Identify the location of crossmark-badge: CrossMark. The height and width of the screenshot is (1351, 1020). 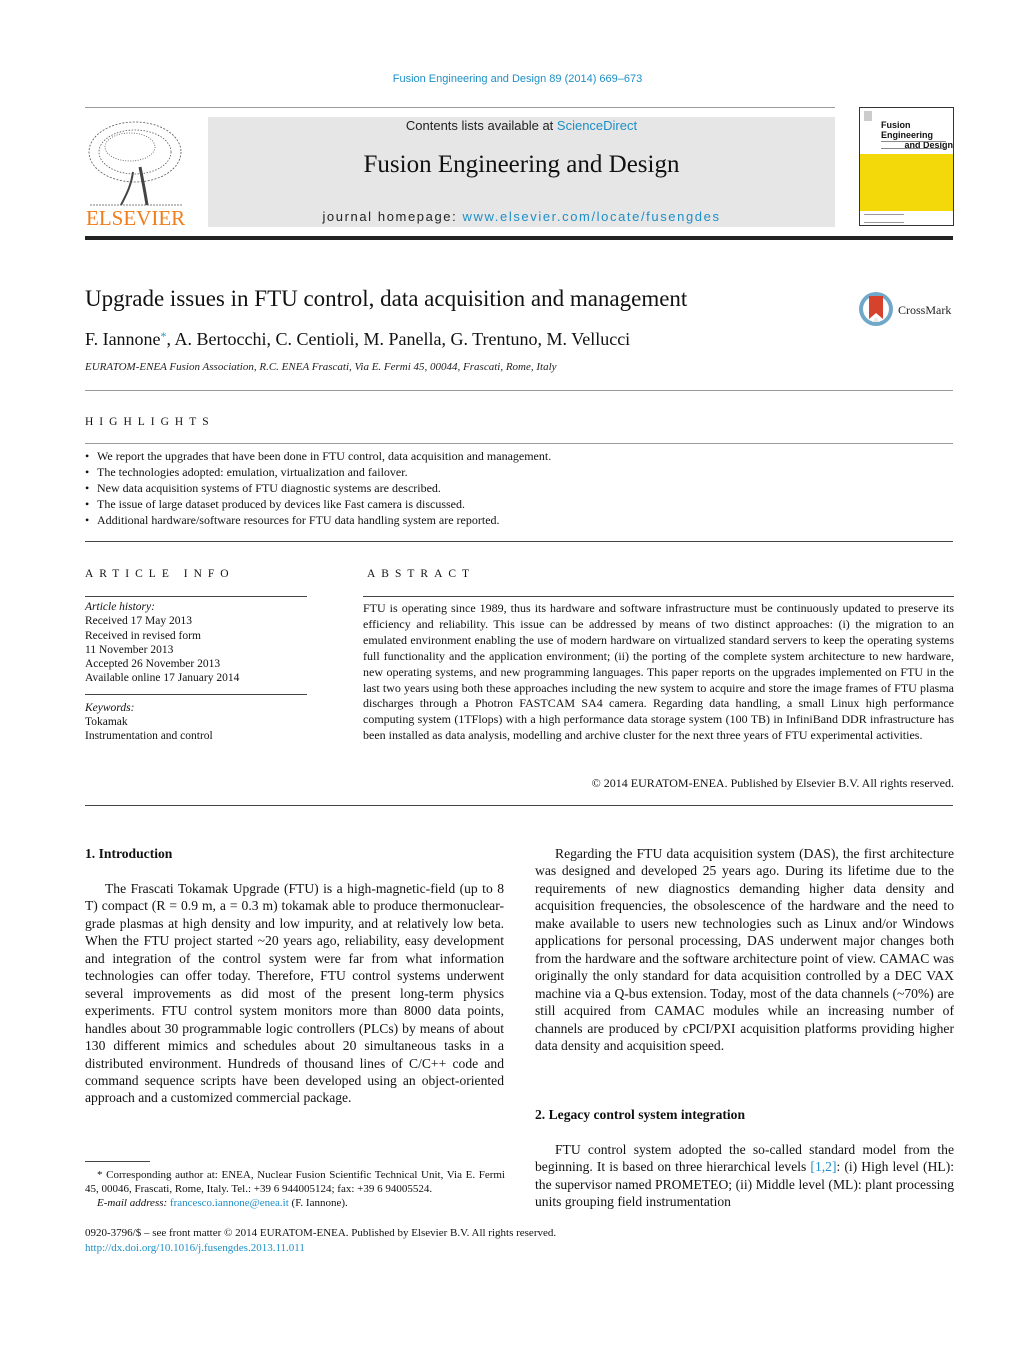
(908, 311).